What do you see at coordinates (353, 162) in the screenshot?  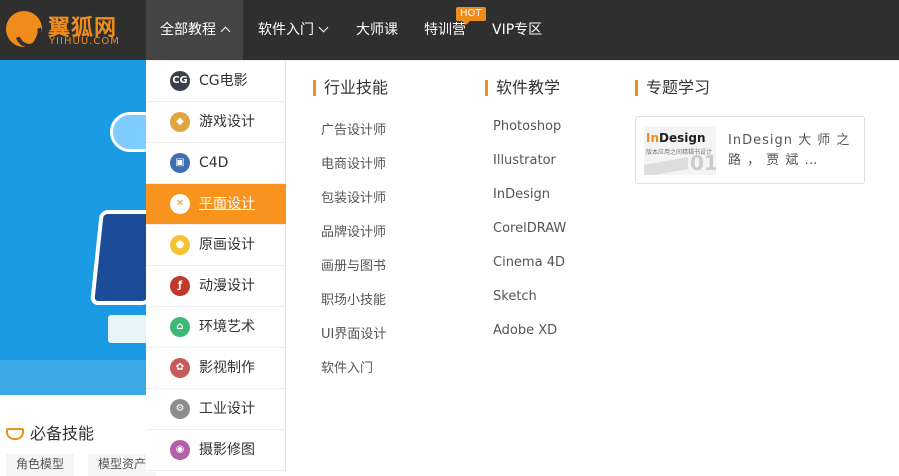 I see `industry-link: 电商设计师` at bounding box center [353, 162].